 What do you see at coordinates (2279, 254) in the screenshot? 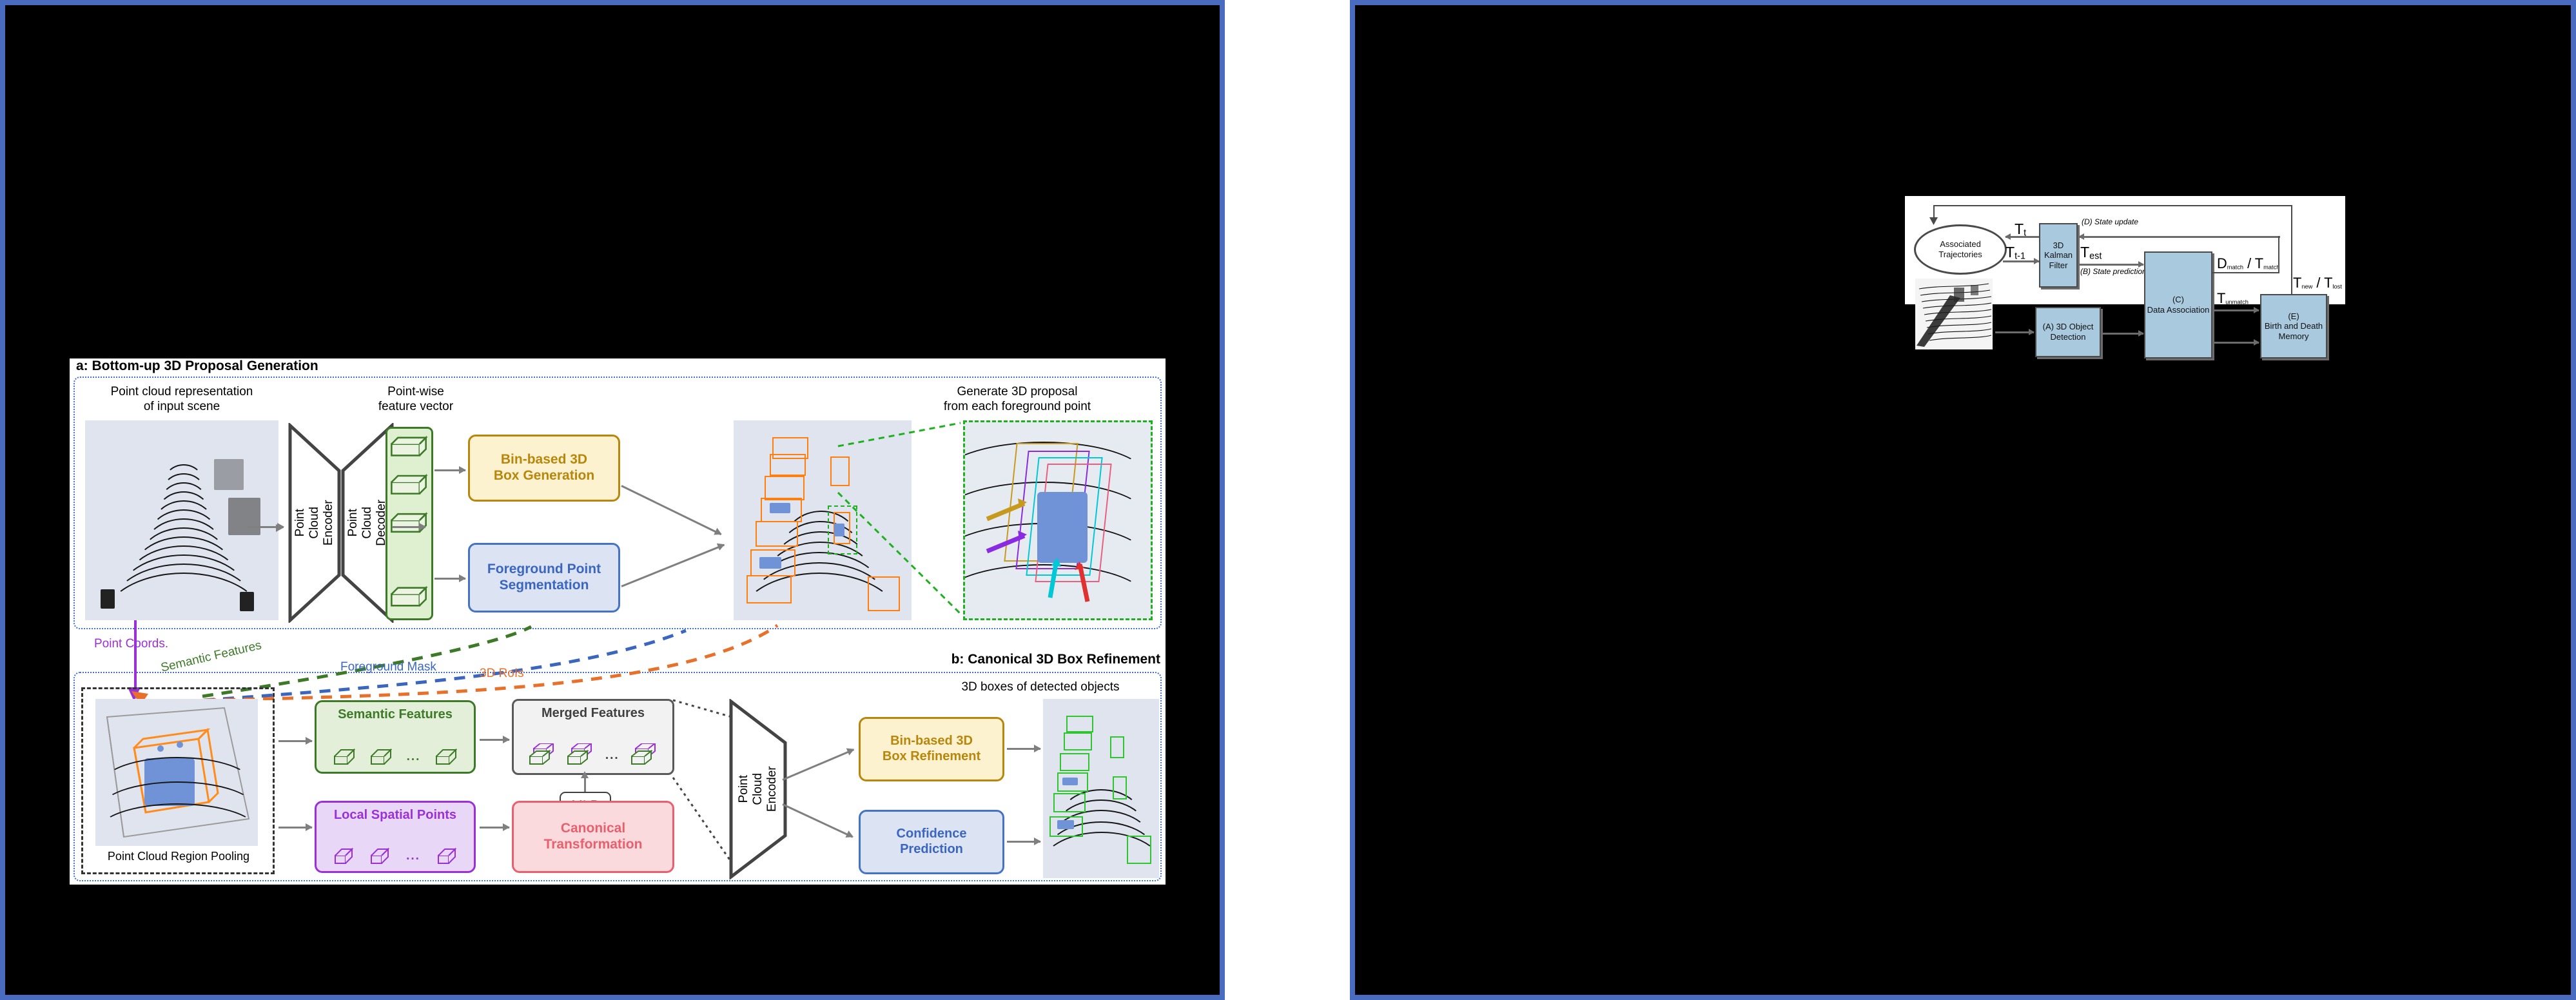
I see `dmatch-rail-riser` at bounding box center [2279, 254].